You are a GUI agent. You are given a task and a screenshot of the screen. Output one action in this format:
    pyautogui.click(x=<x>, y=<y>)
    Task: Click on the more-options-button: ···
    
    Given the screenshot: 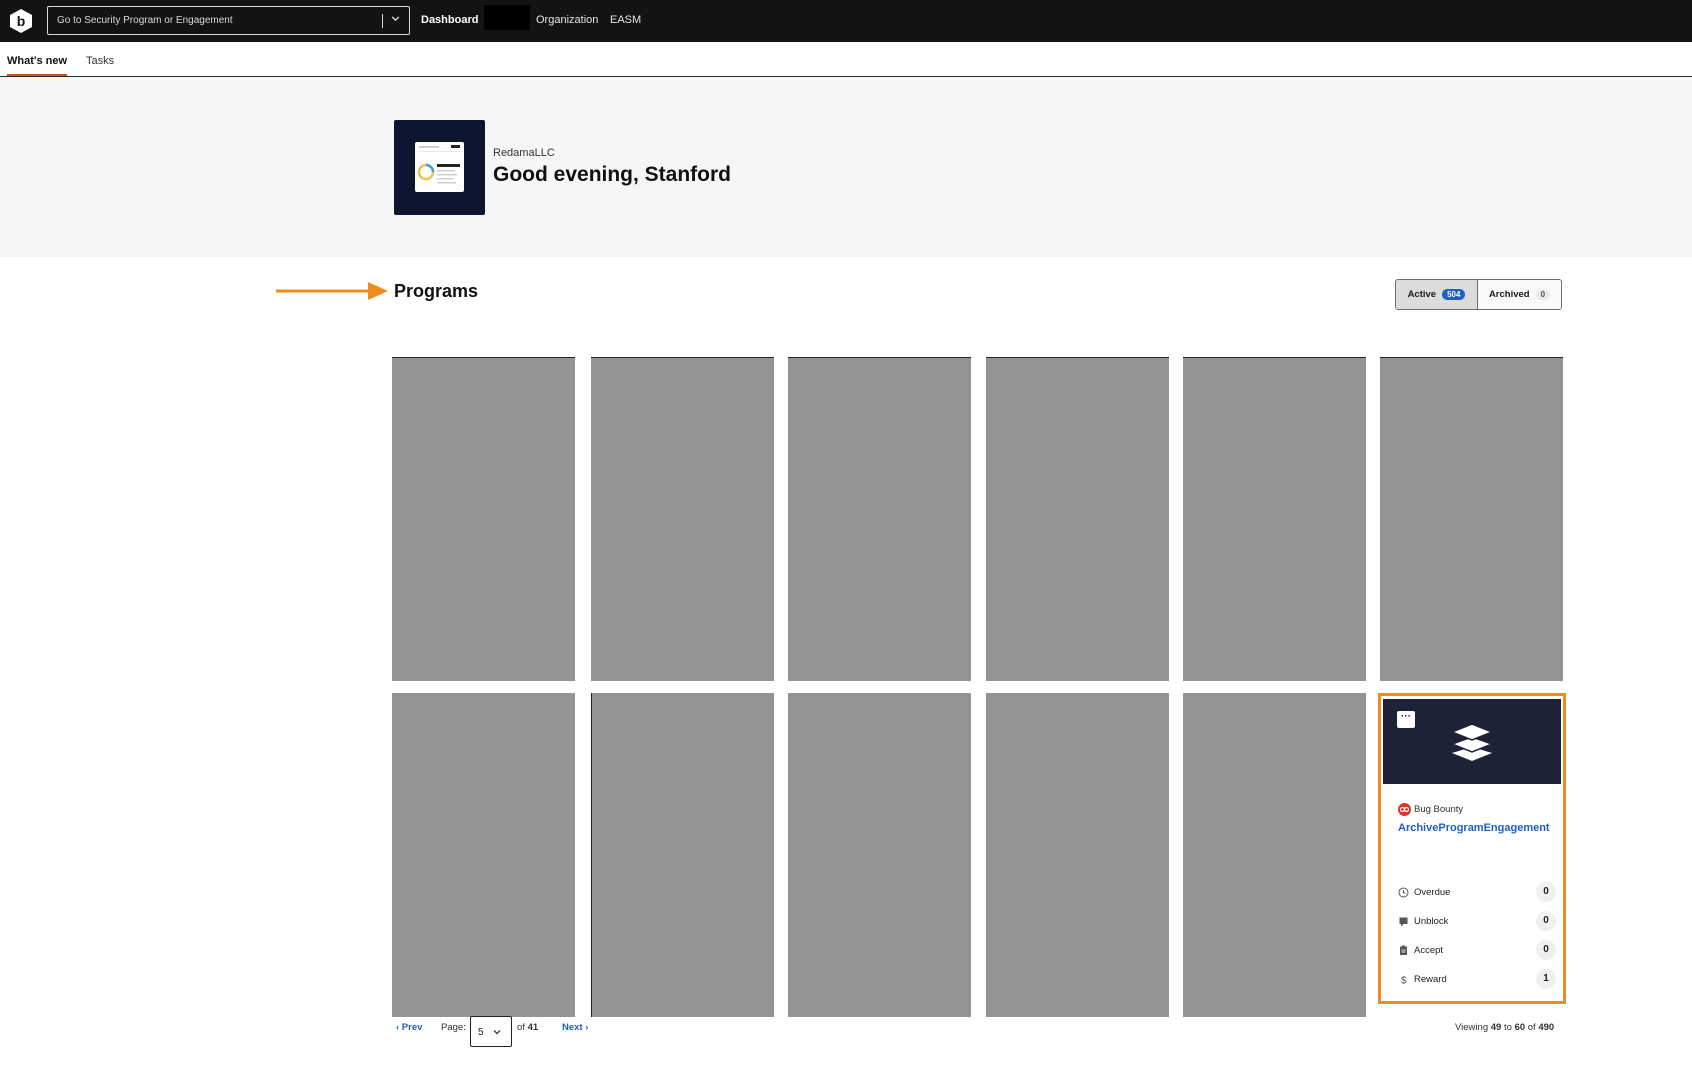 What is the action you would take?
    pyautogui.click(x=1406, y=719)
    